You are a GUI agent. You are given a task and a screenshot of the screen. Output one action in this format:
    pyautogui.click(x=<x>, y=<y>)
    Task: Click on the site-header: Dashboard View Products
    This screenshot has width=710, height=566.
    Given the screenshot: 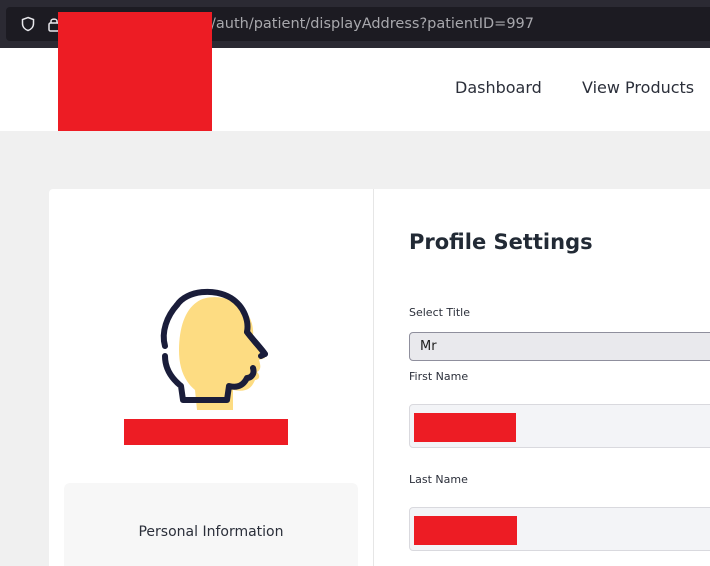 What is the action you would take?
    pyautogui.click(x=355, y=89)
    